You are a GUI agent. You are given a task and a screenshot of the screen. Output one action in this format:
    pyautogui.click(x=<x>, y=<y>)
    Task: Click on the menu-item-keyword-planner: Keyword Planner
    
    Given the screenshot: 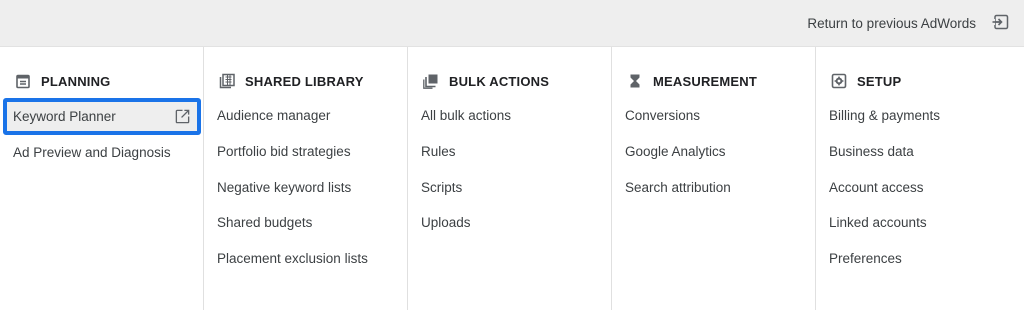 What is the action you would take?
    pyautogui.click(x=102, y=116)
    